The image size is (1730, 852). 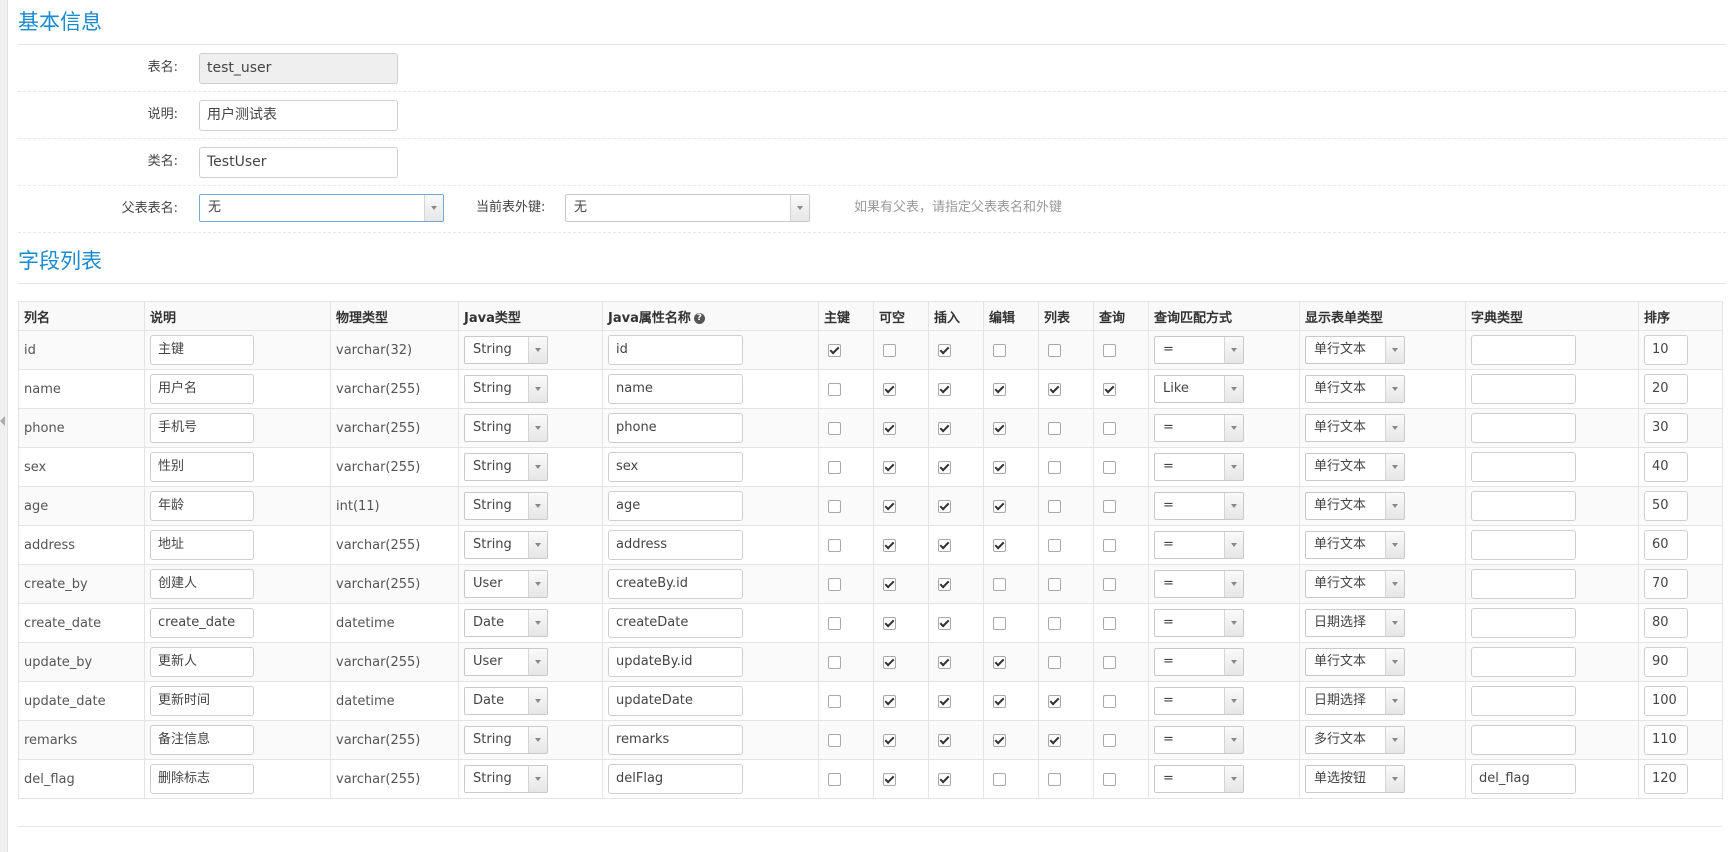 I want to click on sort-input: 120, so click(x=1666, y=779).